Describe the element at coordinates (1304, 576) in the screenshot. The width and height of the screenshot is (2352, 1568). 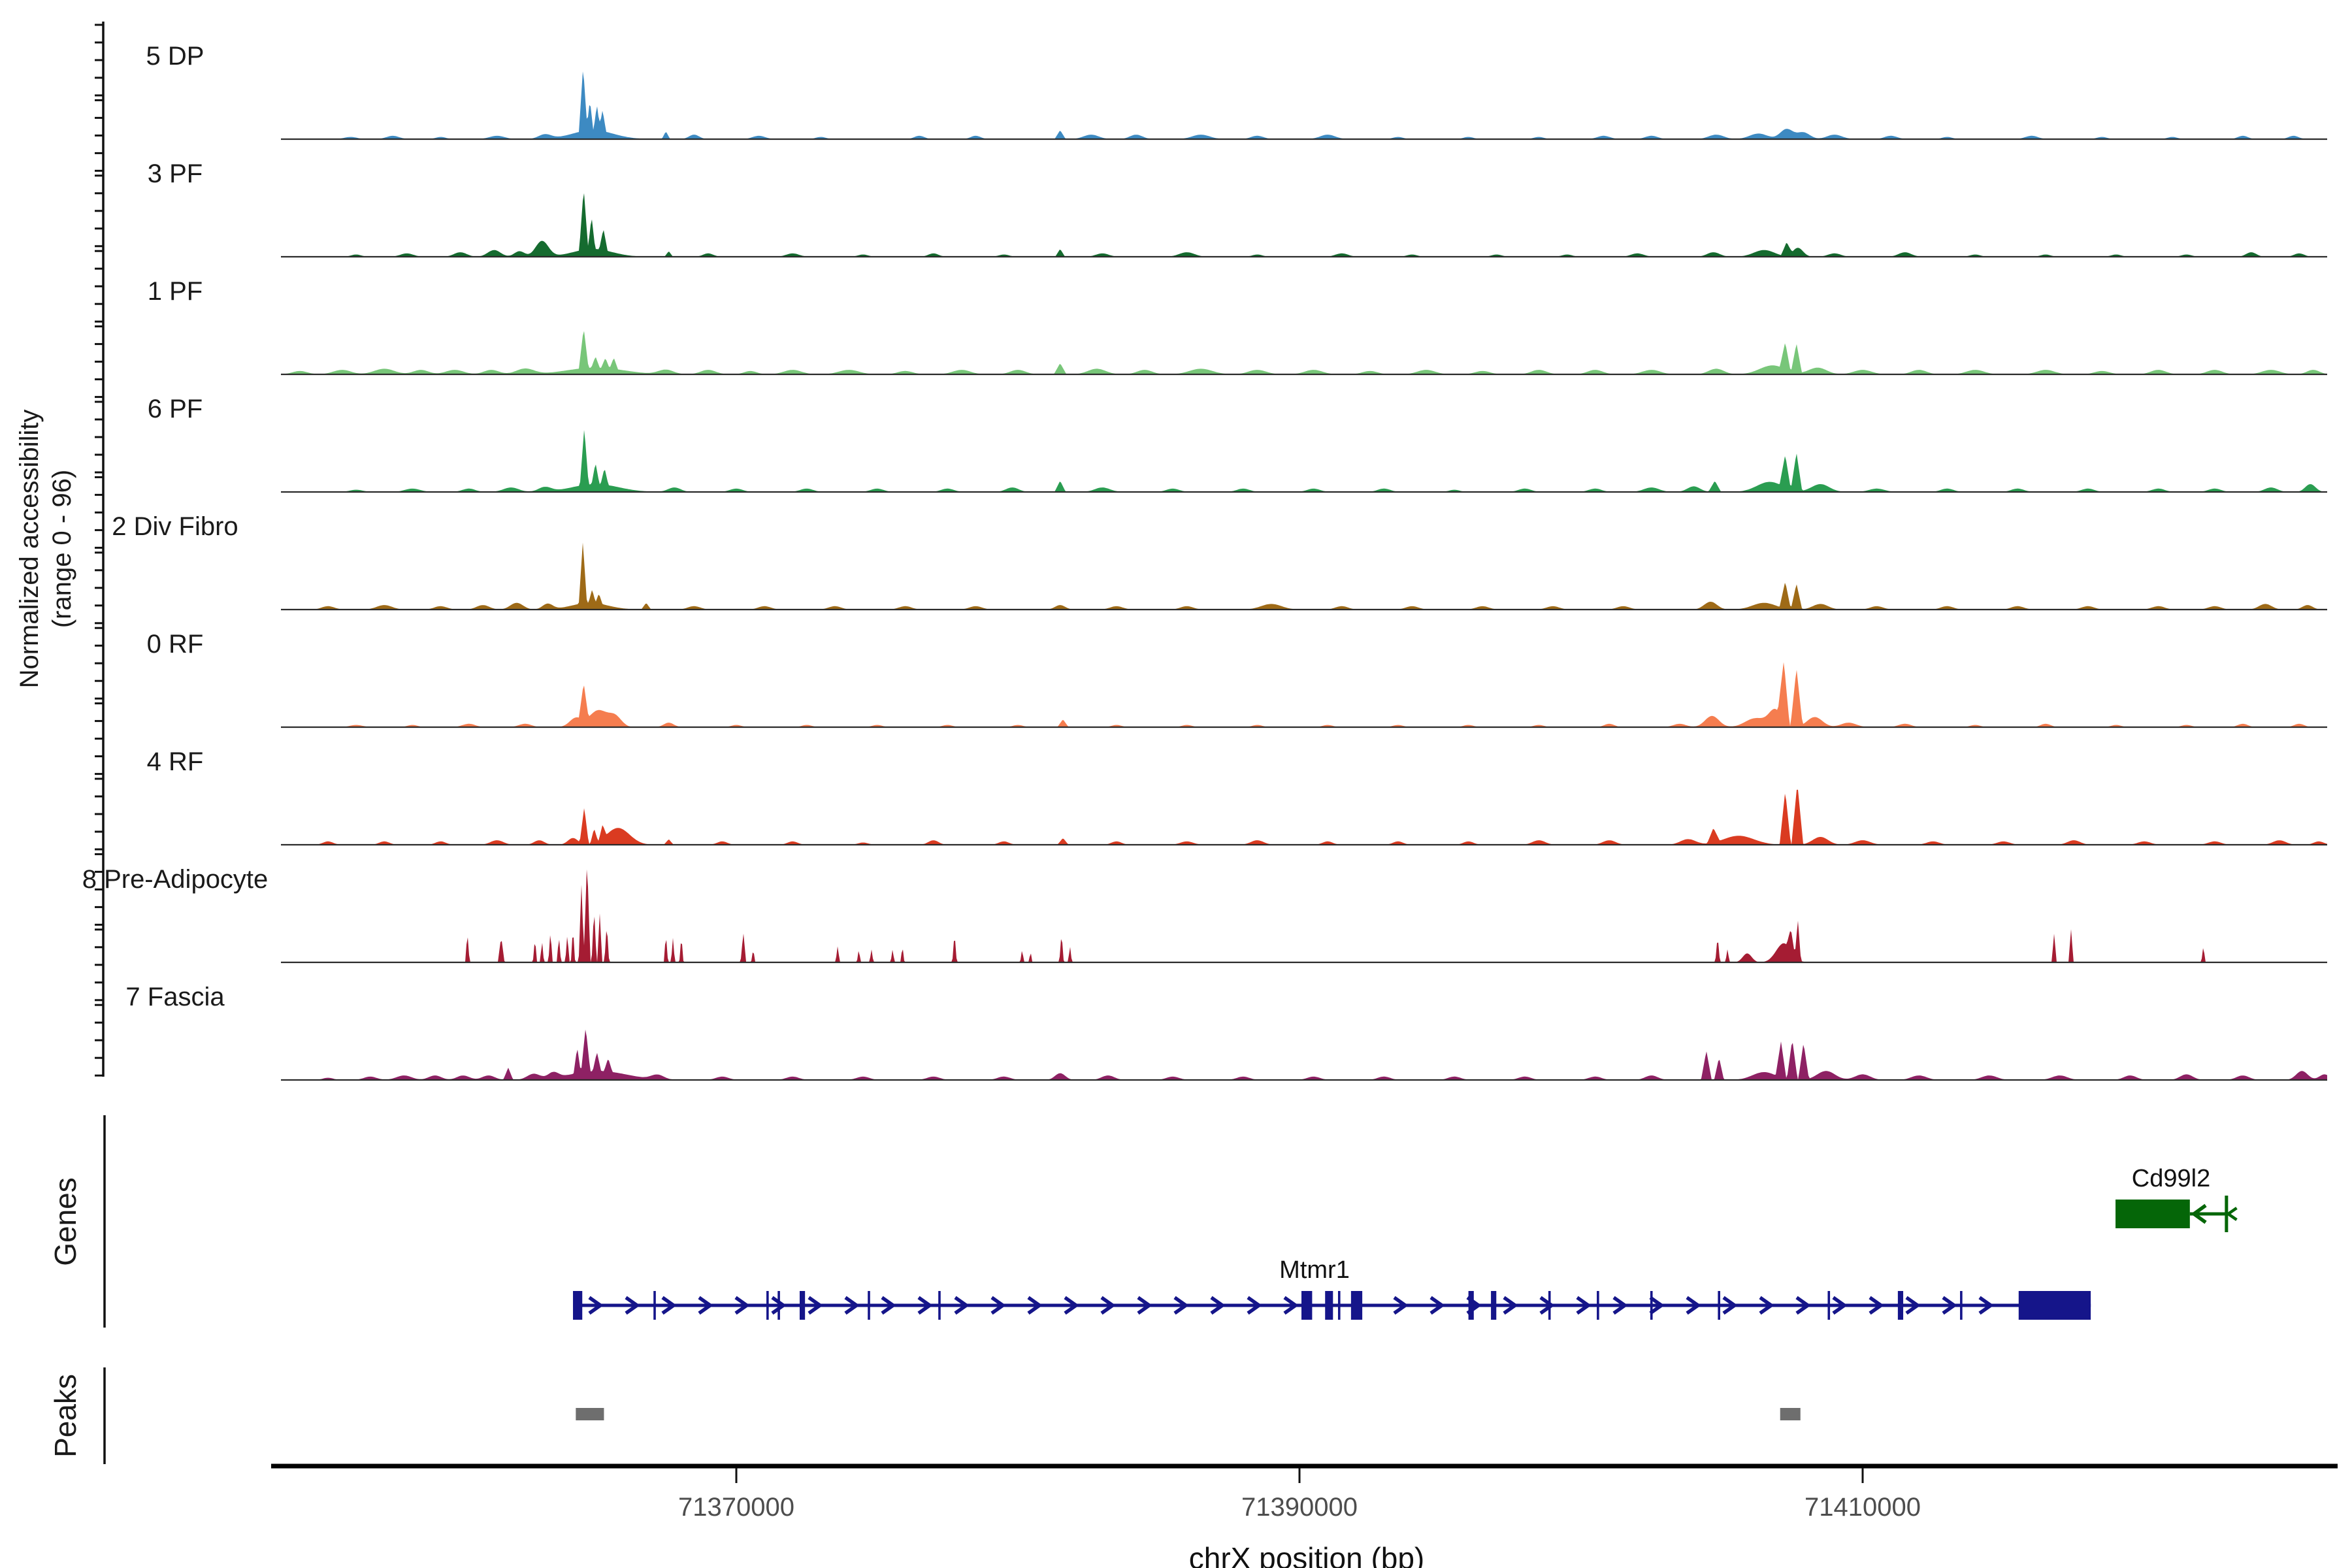
I see `track-signal-2-div-fibro` at that location.